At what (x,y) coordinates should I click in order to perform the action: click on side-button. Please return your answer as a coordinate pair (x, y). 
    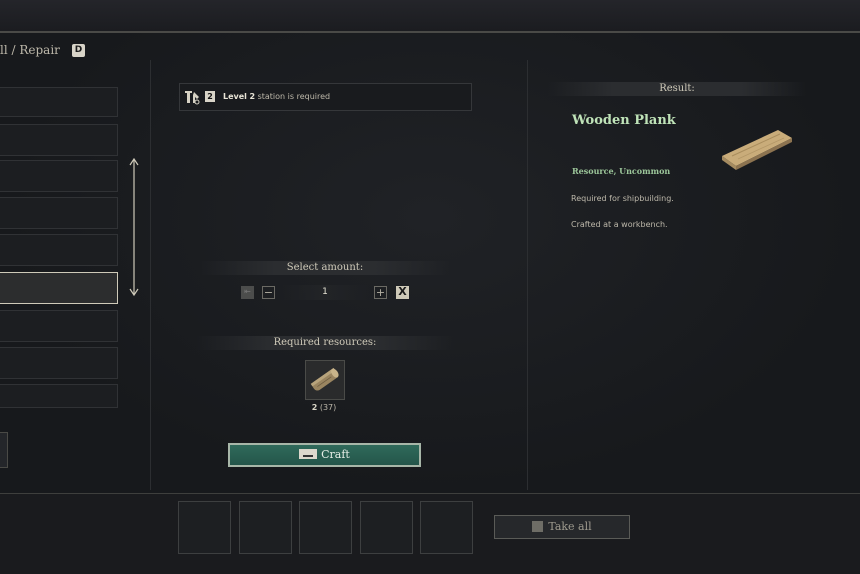
    Looking at the image, I should click on (4, 450).